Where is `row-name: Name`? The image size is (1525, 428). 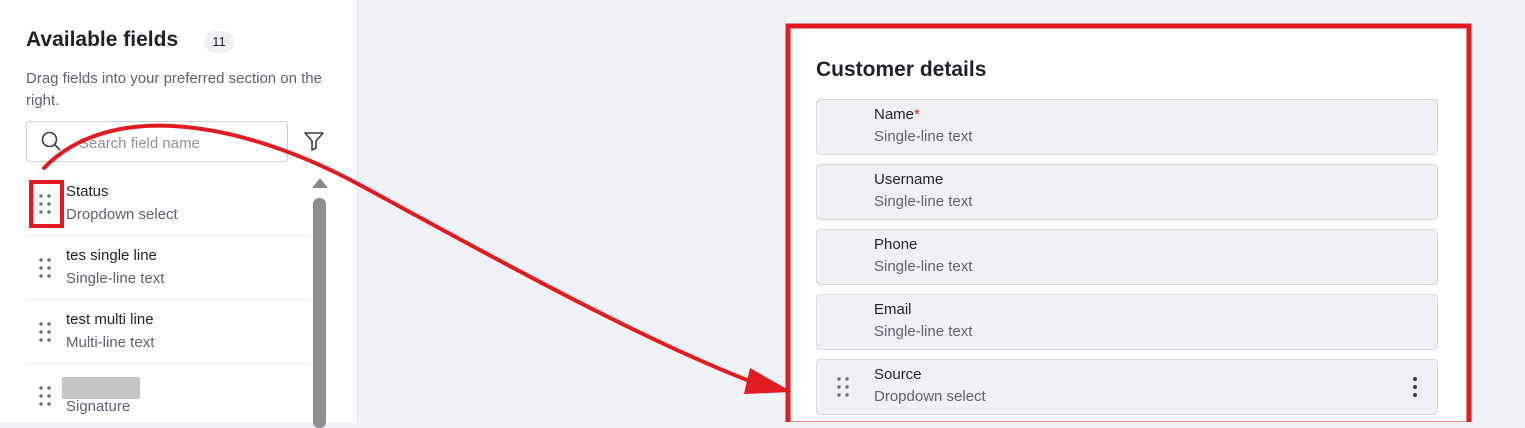
row-name: Name is located at coordinates (894, 114).